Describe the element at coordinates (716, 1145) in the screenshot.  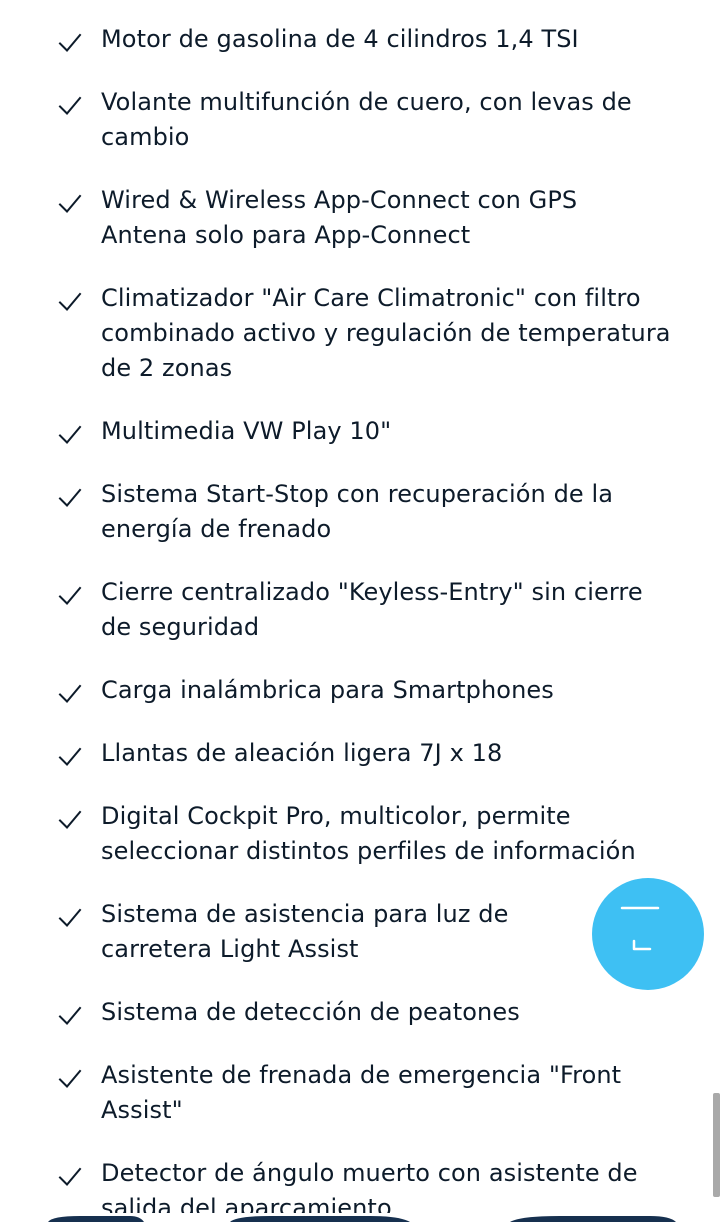
I see `scrollbar-thumb` at that location.